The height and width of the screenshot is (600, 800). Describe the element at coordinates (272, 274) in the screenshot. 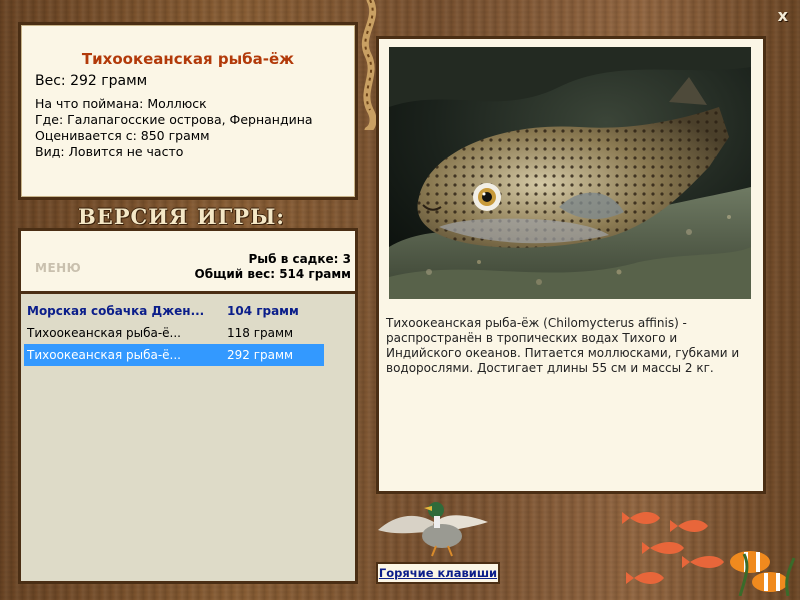

I see `total-weight: Общий вес: 514 грамм` at that location.